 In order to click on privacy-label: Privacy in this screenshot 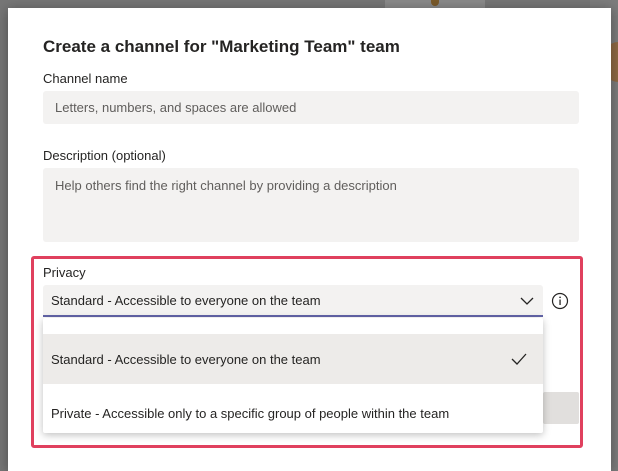, I will do `click(64, 272)`.